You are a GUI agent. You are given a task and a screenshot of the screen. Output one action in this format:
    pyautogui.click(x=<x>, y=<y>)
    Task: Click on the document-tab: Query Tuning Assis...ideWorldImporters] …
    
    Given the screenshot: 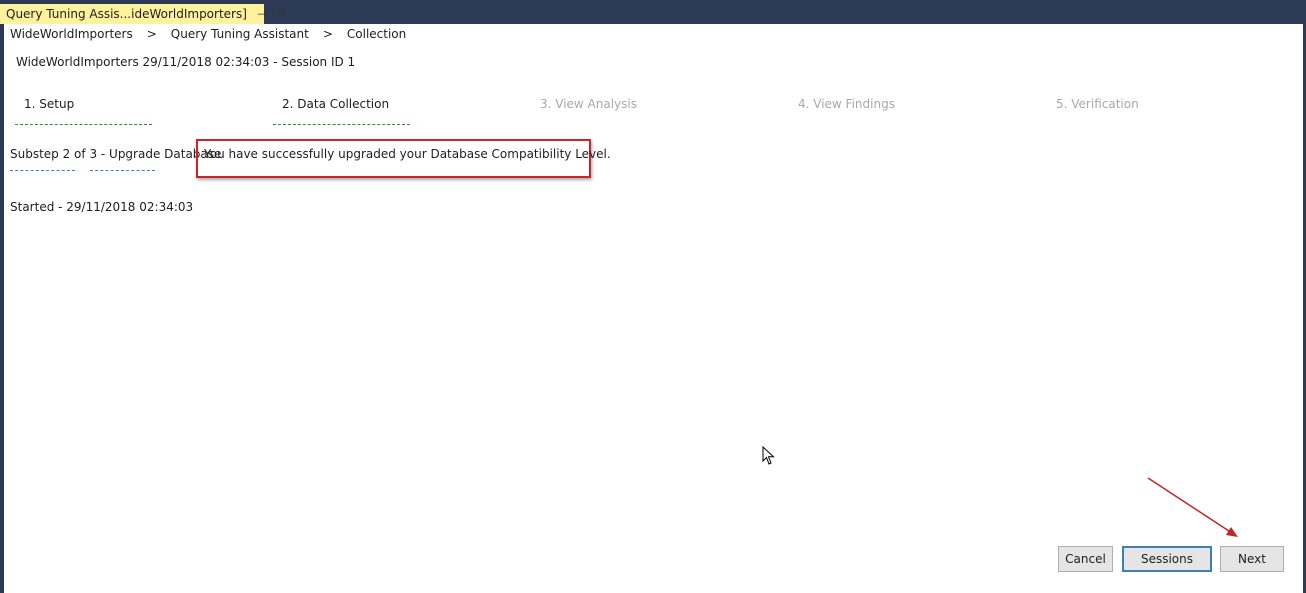 What is the action you would take?
    pyautogui.click(x=143, y=14)
    